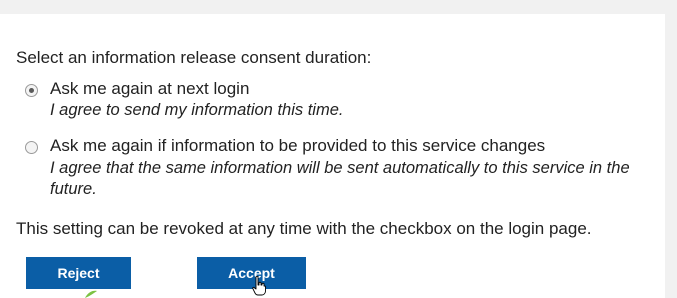 The height and width of the screenshot is (298, 677). I want to click on reject-button: Reject, so click(78, 273).